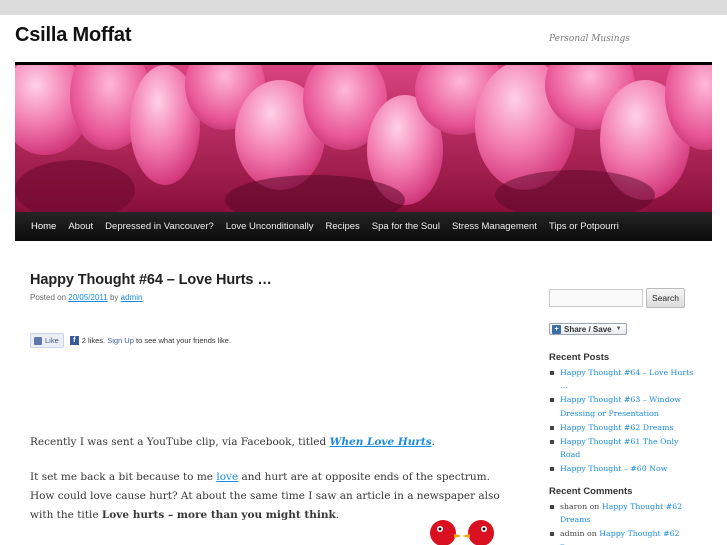 The height and width of the screenshot is (545, 727). What do you see at coordinates (624, 536) in the screenshot?
I see `list-item: admin on Happy Thought #62 Dreams` at bounding box center [624, 536].